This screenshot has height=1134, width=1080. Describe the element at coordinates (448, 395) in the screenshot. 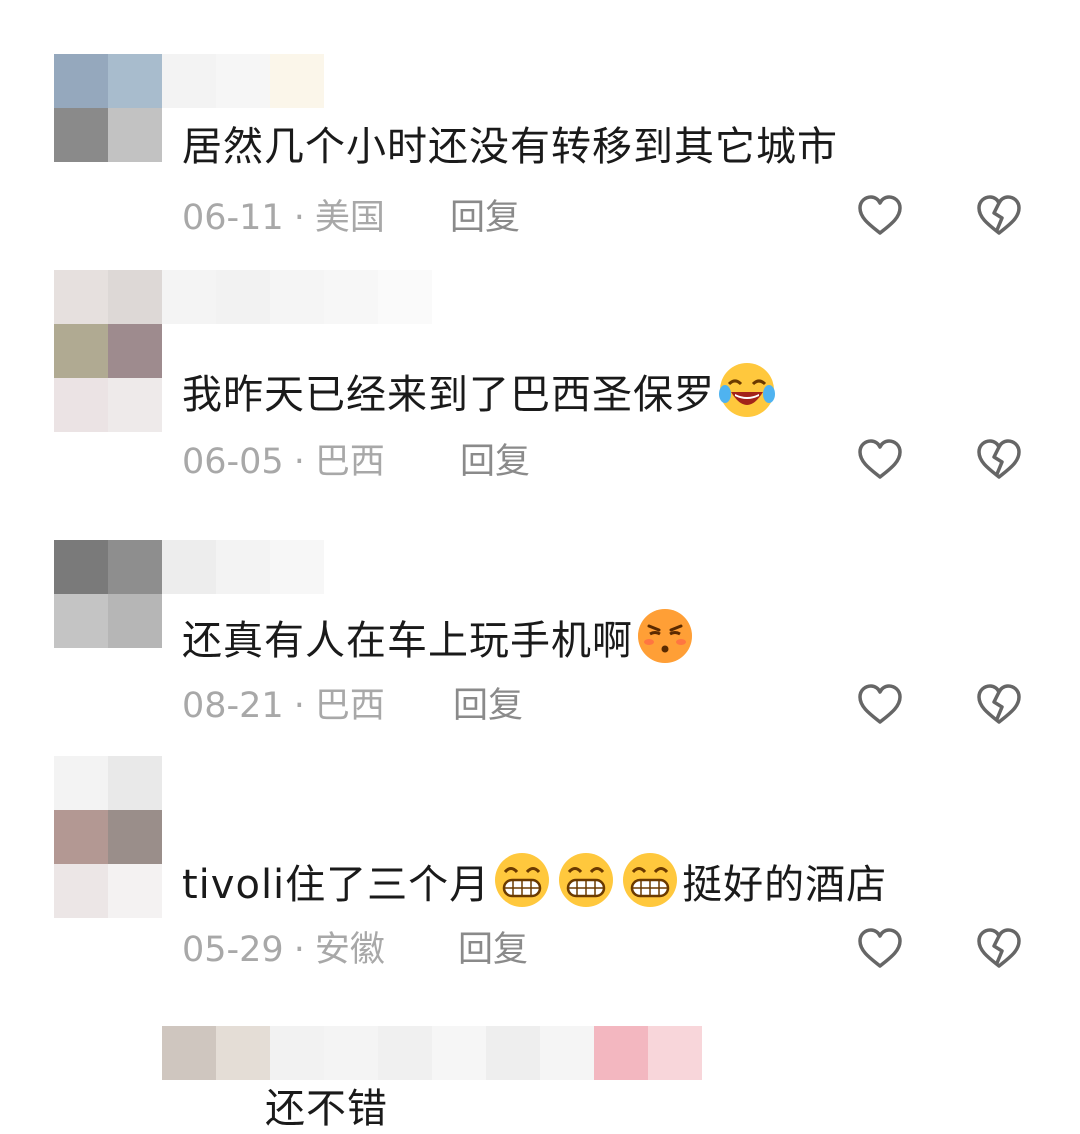

I see `comment-text-body: 我昨天已经来到了巴西圣保罗` at that location.